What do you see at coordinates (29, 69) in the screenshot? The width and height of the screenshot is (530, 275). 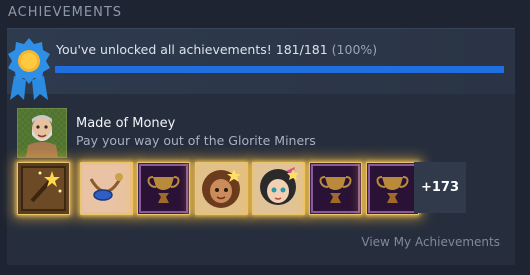 I see `ribbon-medal-icon` at bounding box center [29, 69].